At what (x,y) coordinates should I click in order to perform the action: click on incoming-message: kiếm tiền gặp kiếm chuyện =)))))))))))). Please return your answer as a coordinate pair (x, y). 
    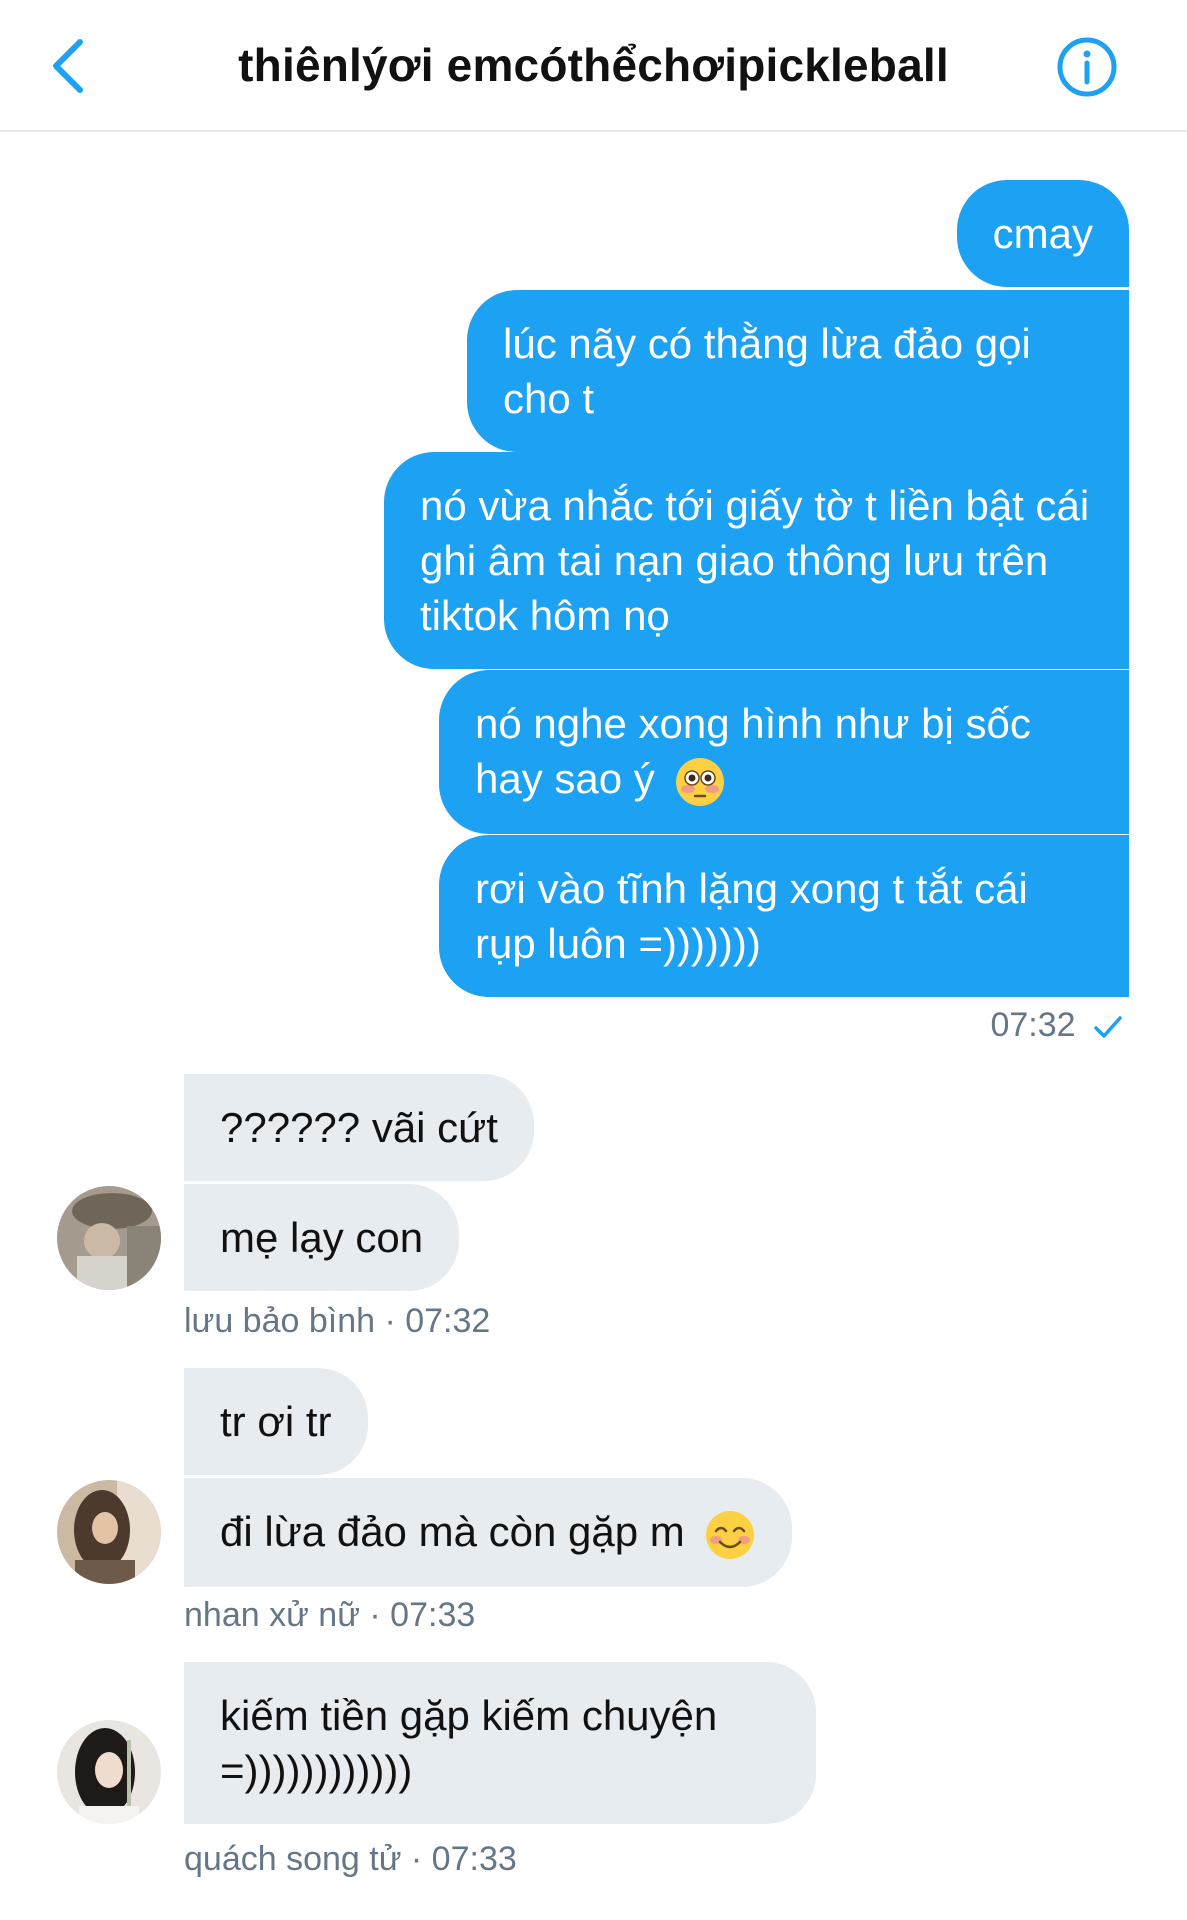
    Looking at the image, I should click on (500, 1743).